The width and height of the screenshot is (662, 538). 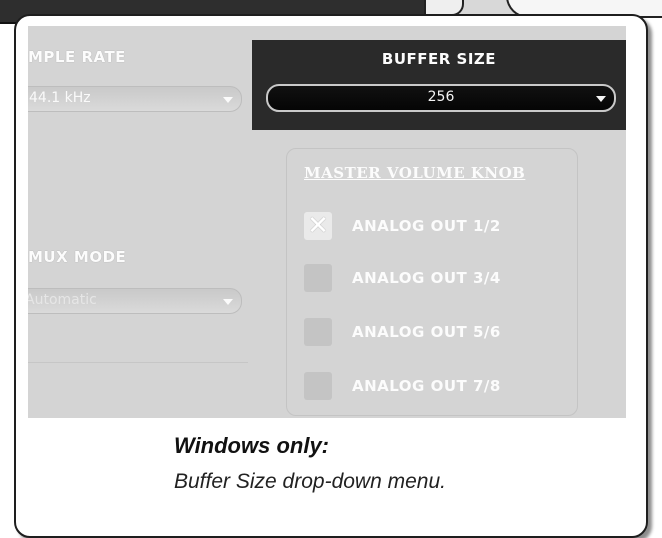 I want to click on output-label: ANALOG OUT 5/6, so click(x=426, y=332).